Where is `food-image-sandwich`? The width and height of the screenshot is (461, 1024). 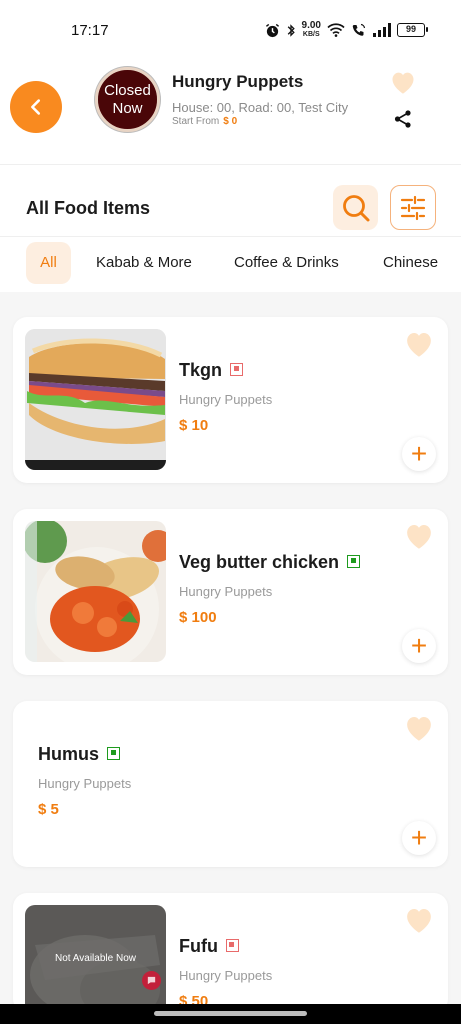
food-image-sandwich is located at coordinates (95, 399).